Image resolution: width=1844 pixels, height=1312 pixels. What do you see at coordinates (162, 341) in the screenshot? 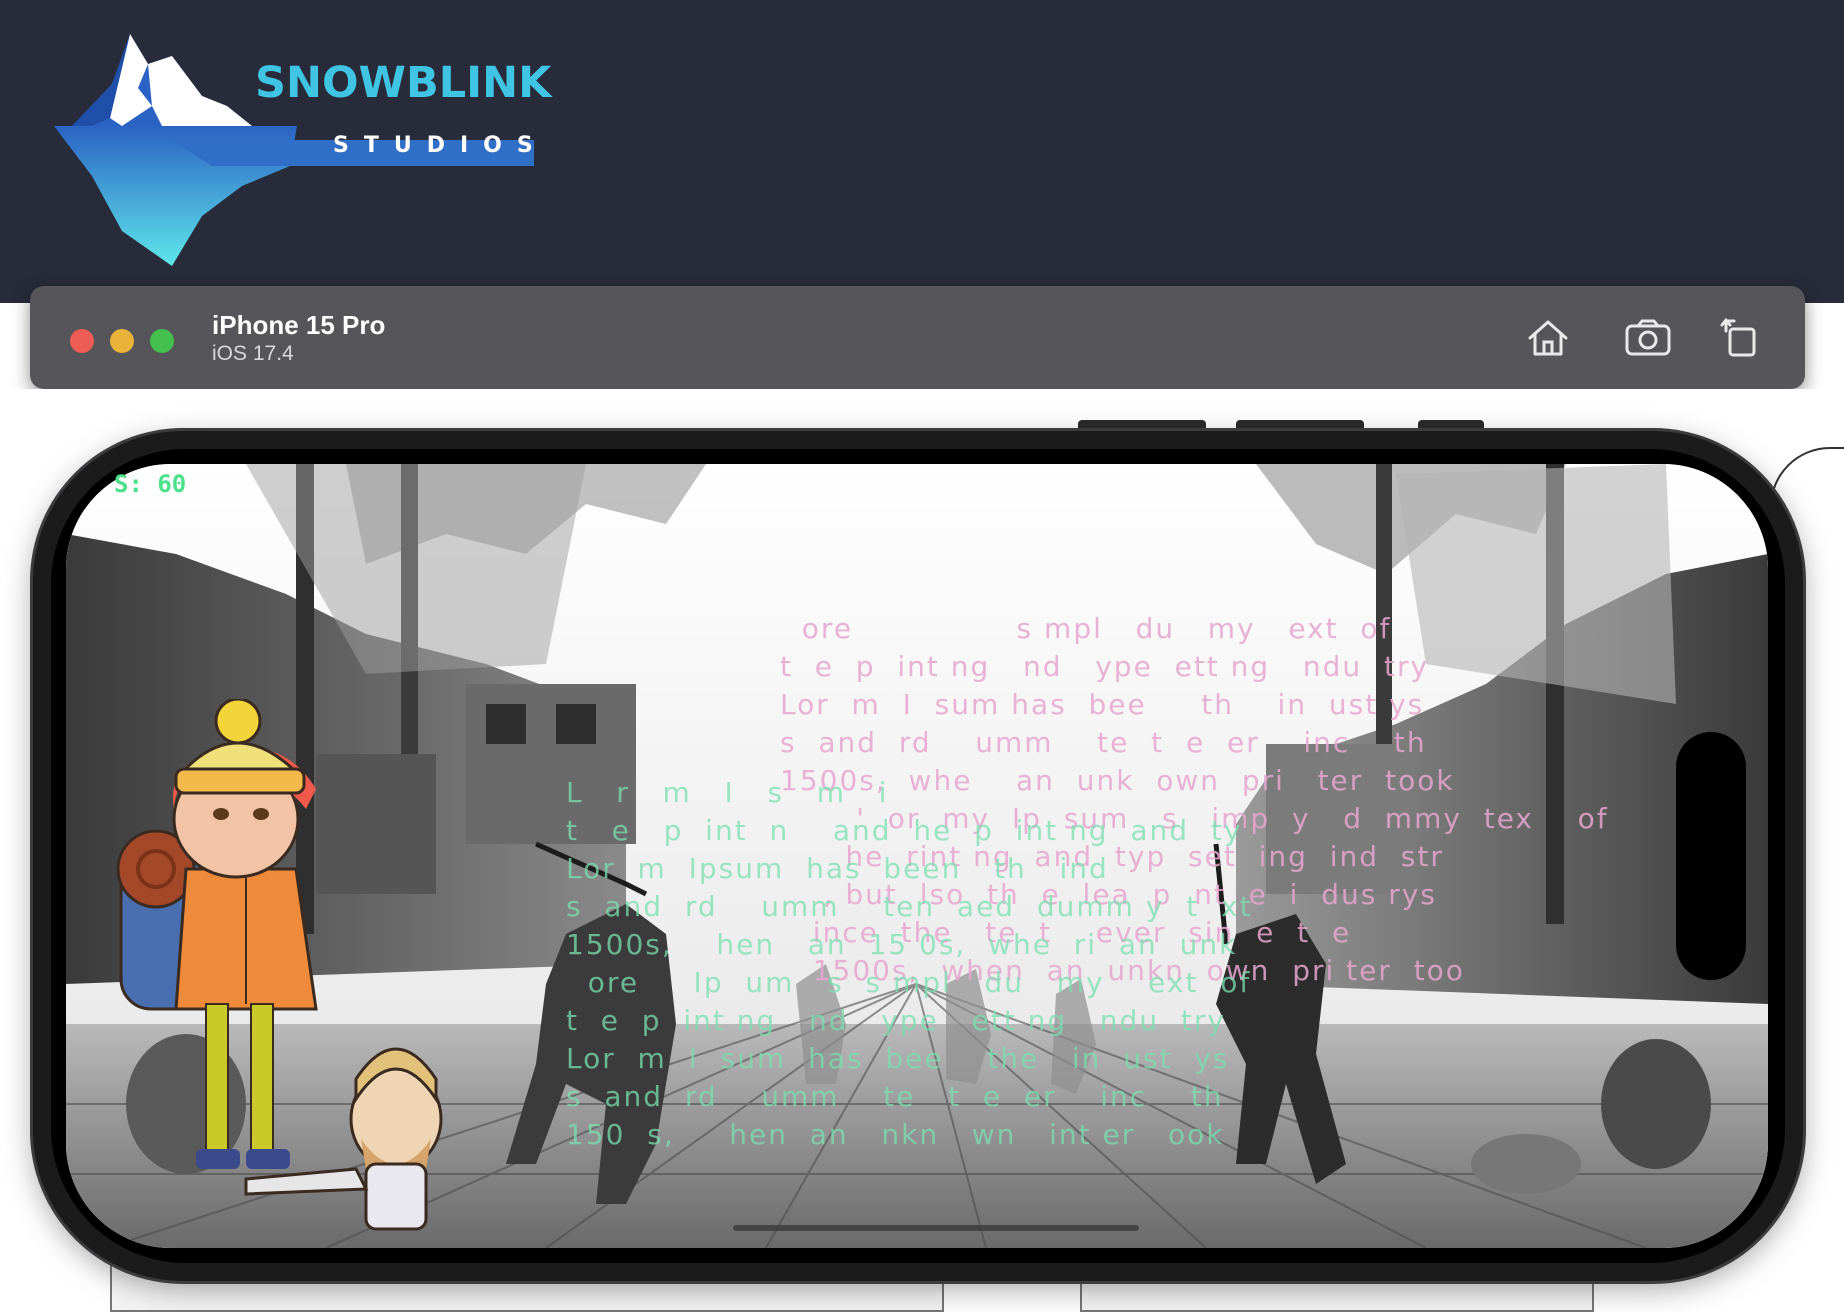
I see `zoom-window-button` at bounding box center [162, 341].